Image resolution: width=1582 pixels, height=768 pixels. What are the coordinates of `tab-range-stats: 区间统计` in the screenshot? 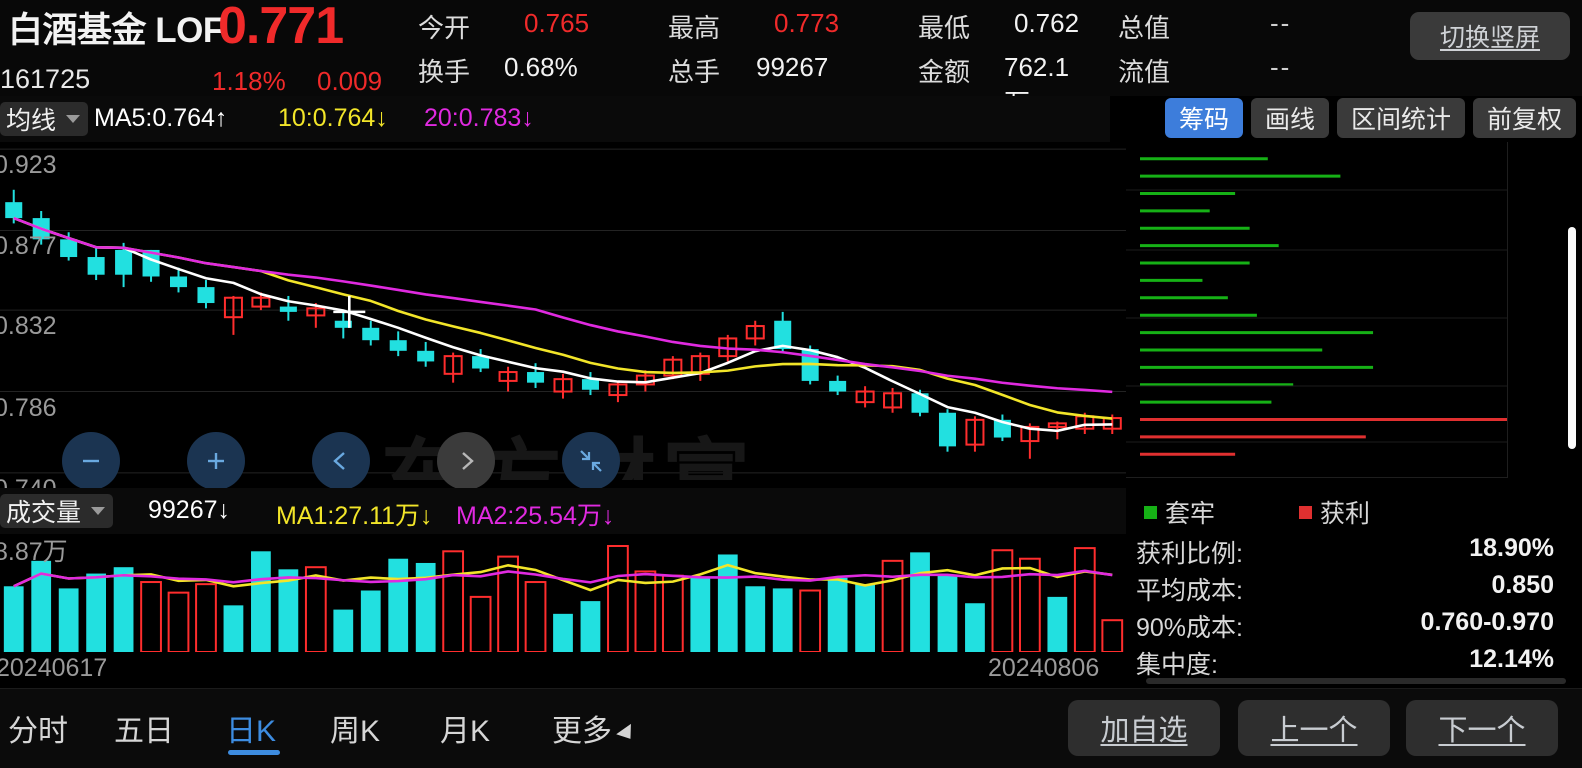 It's located at (1400, 118).